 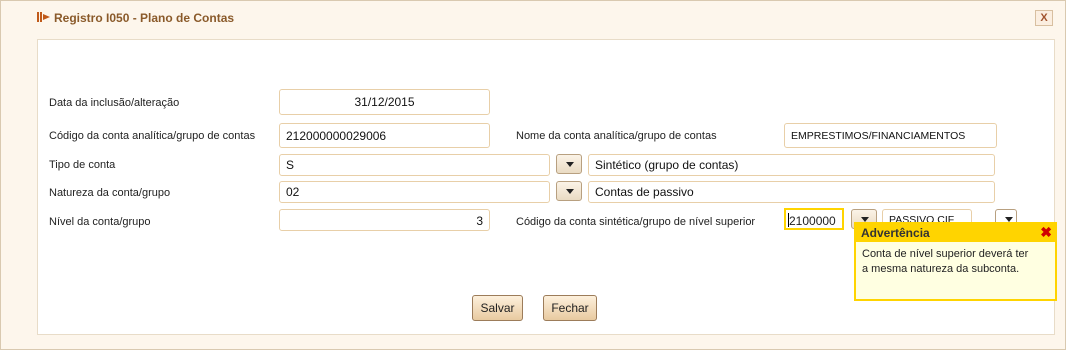 What do you see at coordinates (1046, 232) in the screenshot?
I see `warning-close-icon: ✖` at bounding box center [1046, 232].